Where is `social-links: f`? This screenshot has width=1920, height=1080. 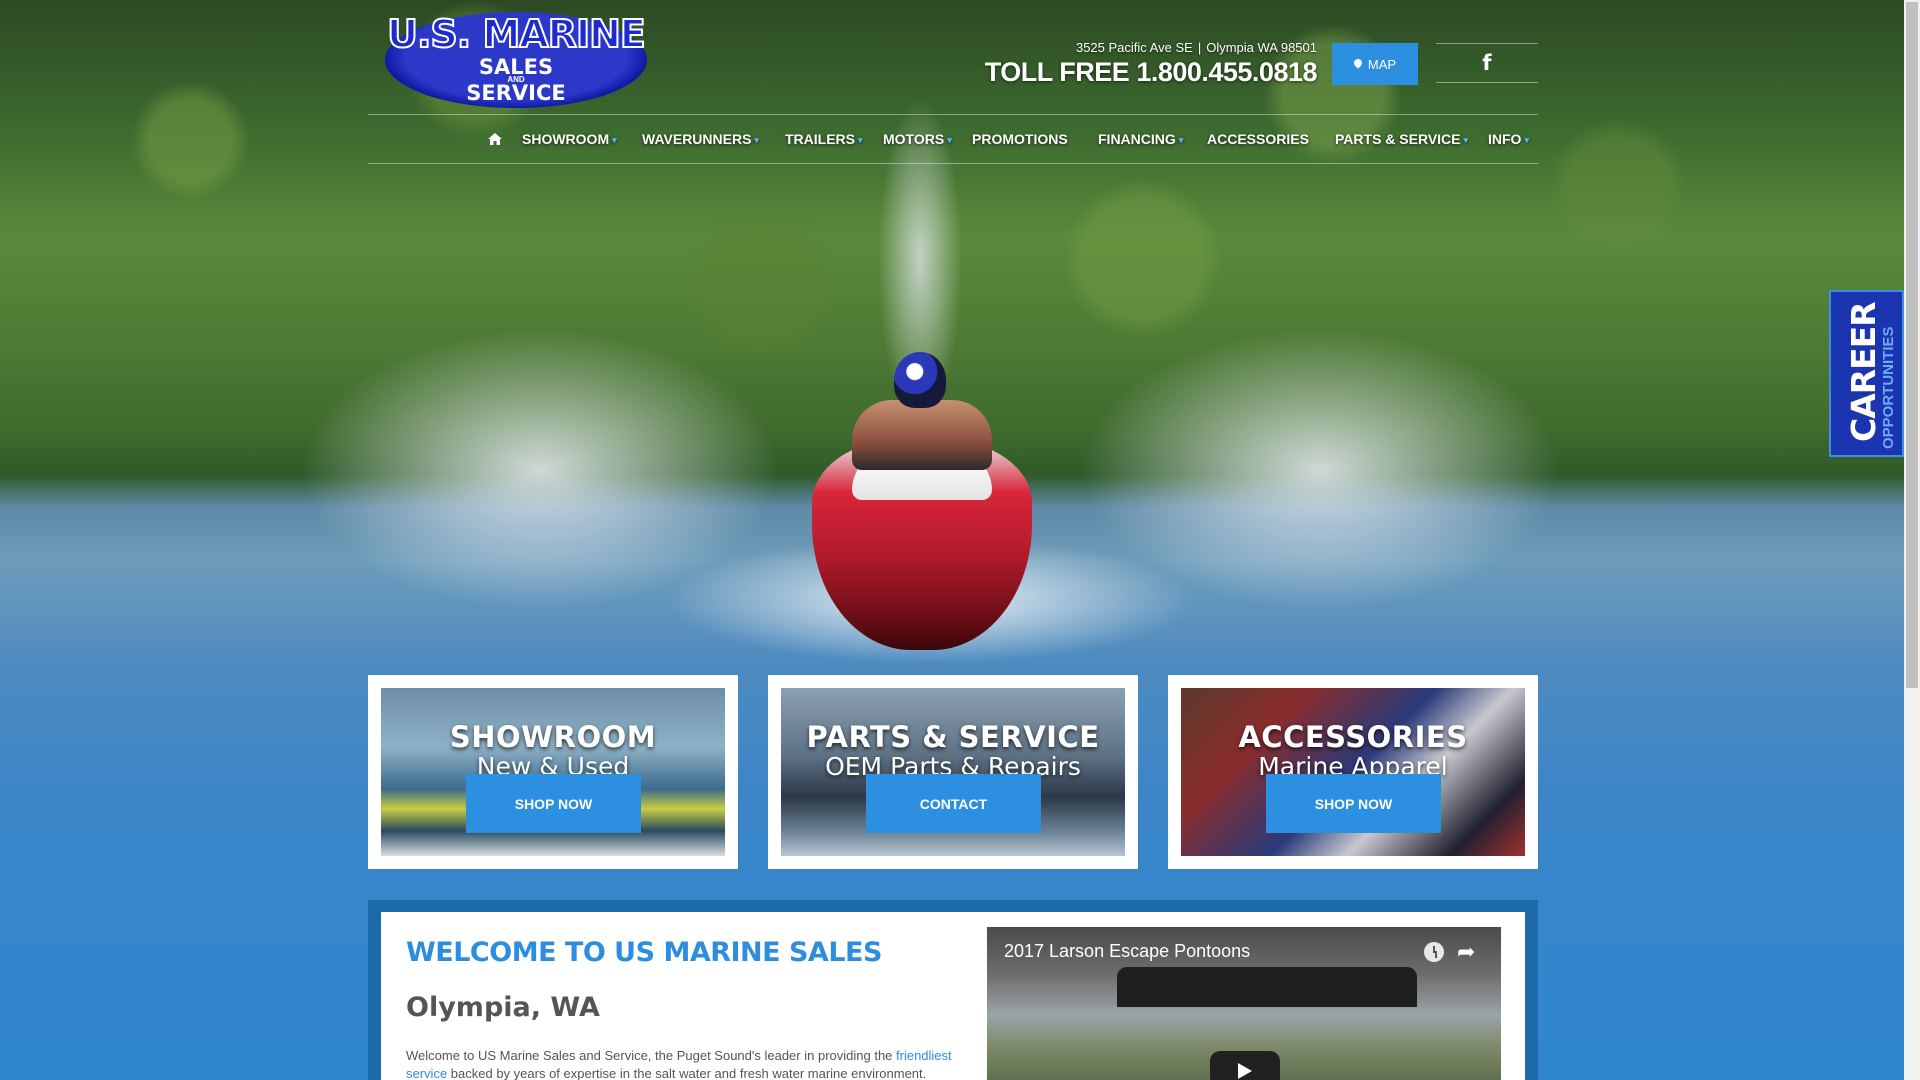
social-links: f is located at coordinates (1487, 63).